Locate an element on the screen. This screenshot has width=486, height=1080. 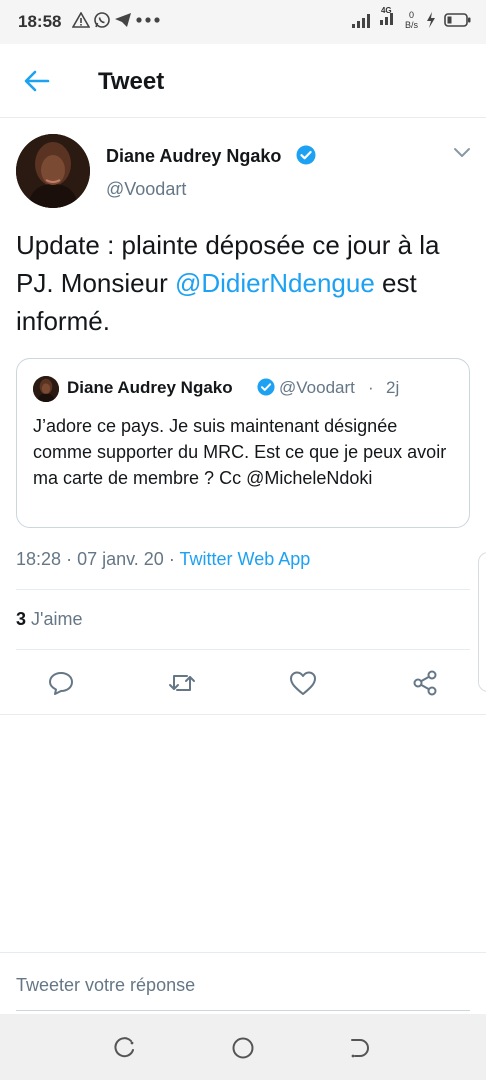
quoted-time-ago: 2j is located at coordinates (393, 387).